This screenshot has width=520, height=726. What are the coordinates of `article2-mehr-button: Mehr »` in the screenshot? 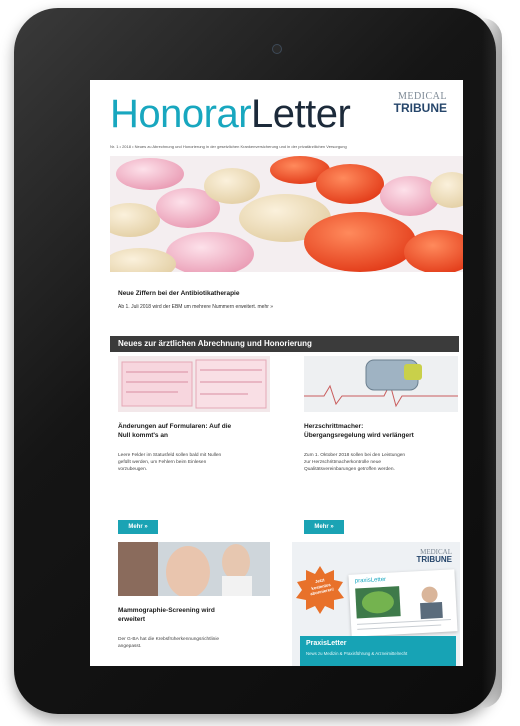 It's located at (324, 527).